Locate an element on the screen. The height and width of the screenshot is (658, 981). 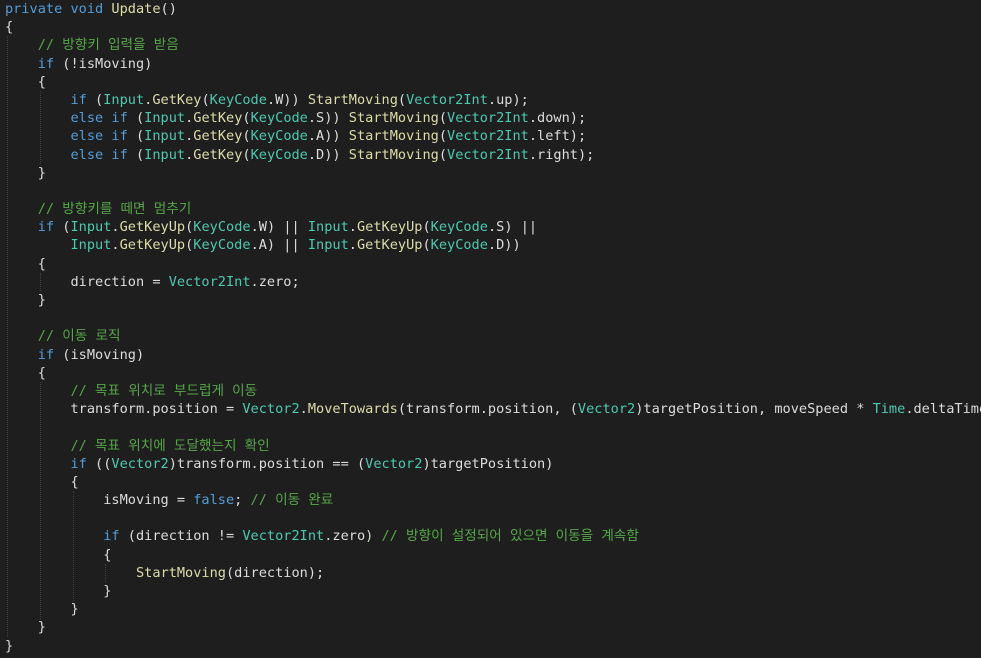
code-token-keyword: void is located at coordinates (87, 9).